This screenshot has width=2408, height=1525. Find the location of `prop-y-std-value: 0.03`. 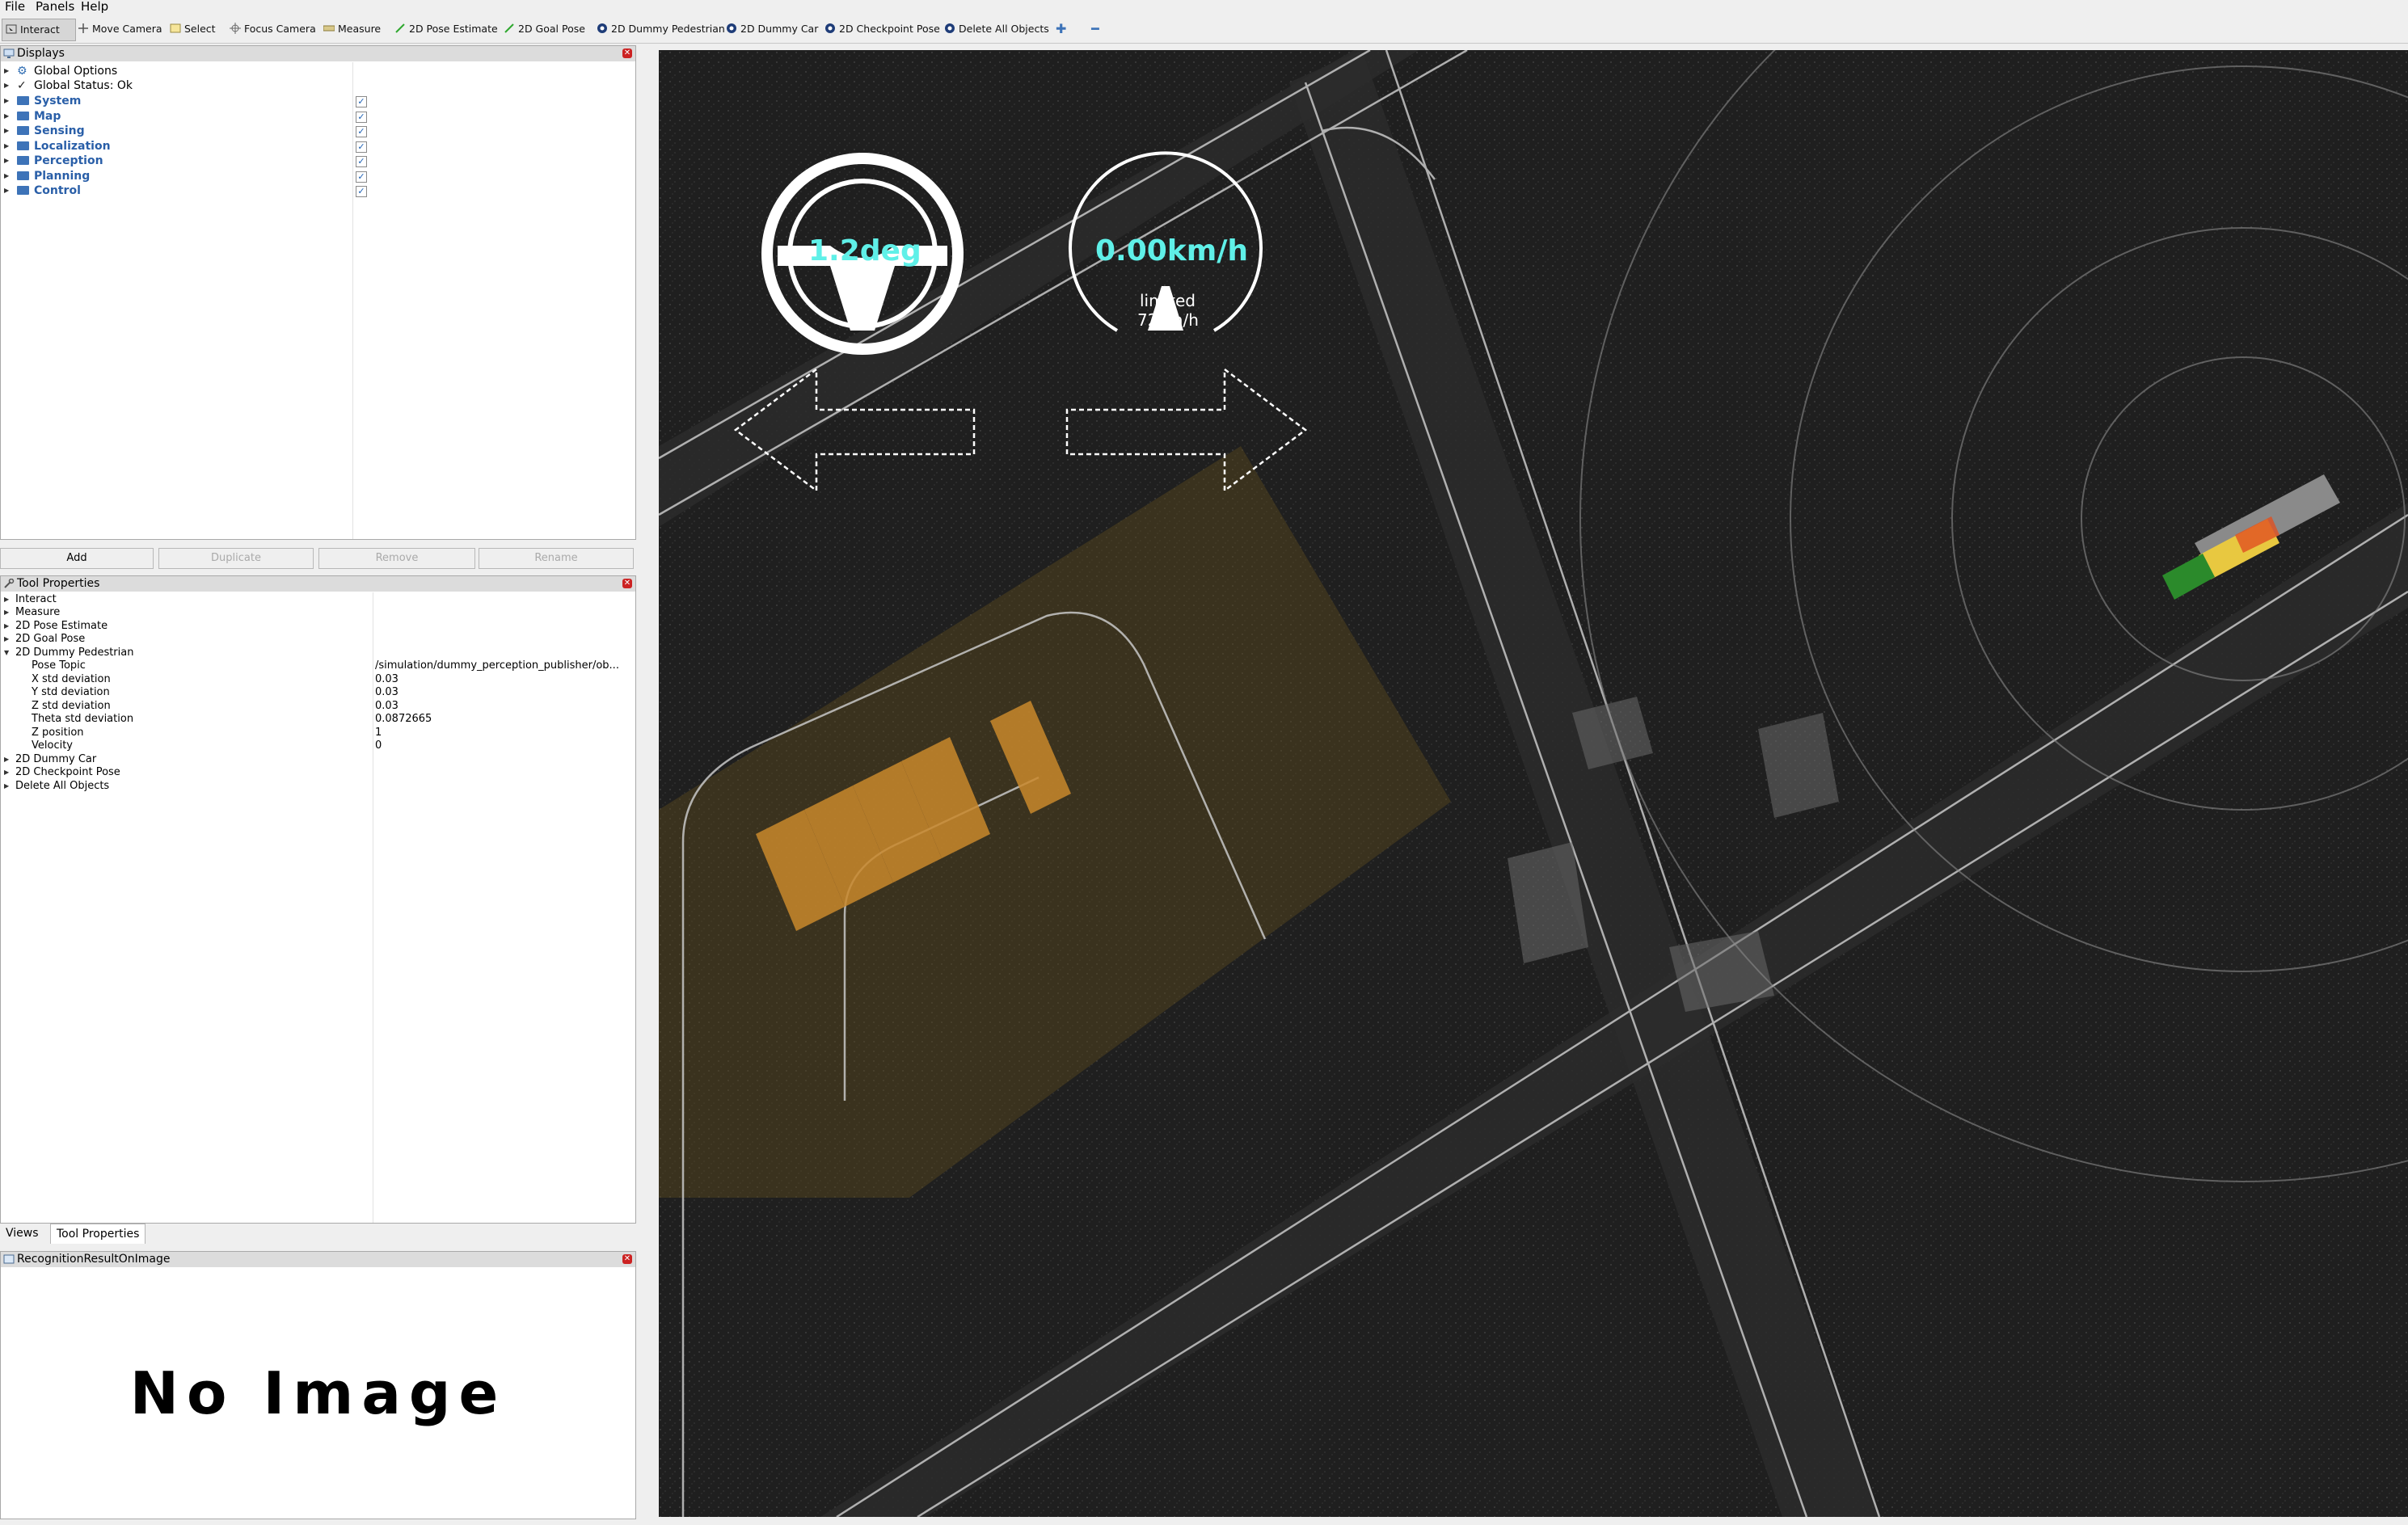

prop-y-std-value: 0.03 is located at coordinates (387, 692).